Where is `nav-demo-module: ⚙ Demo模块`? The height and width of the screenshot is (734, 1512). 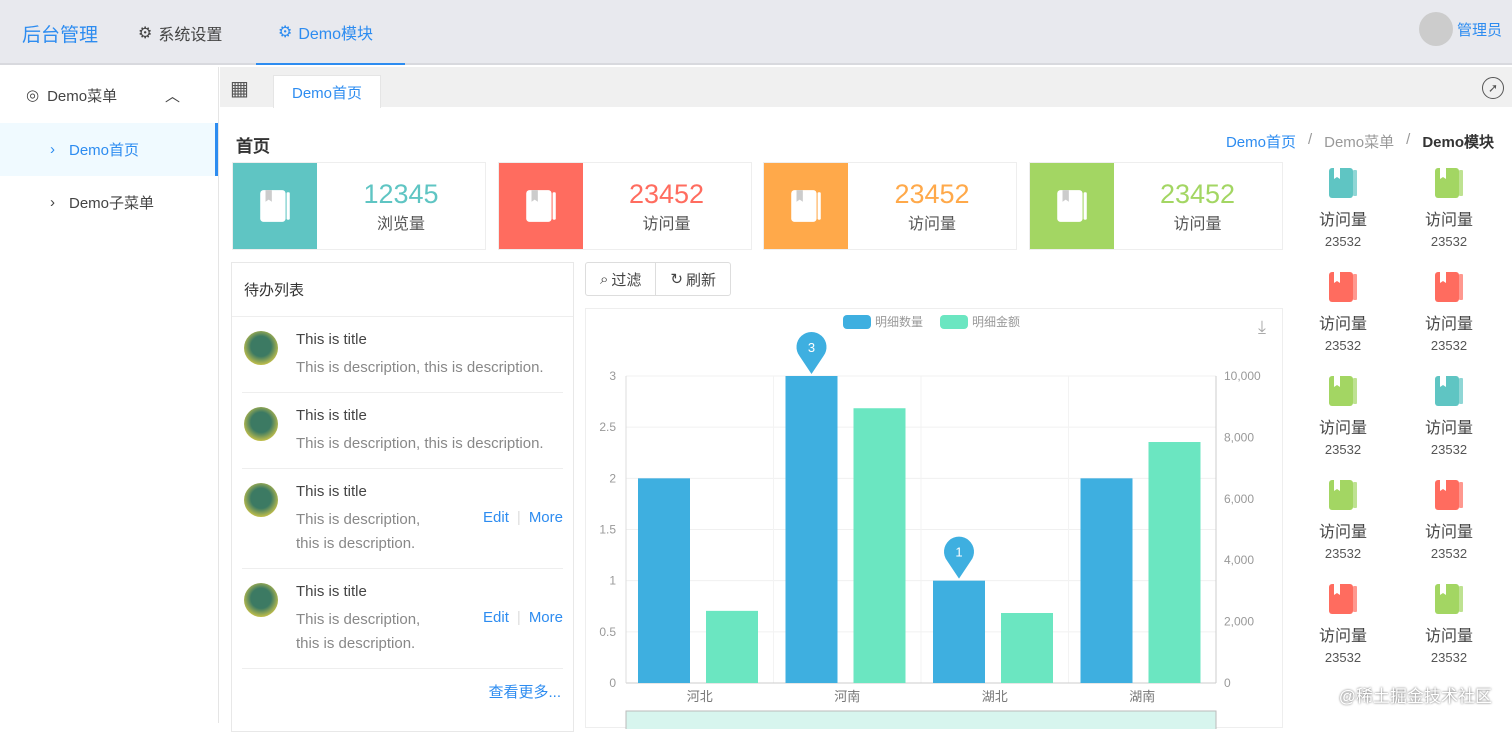 nav-demo-module: ⚙ Demo模块 is located at coordinates (330, 32).